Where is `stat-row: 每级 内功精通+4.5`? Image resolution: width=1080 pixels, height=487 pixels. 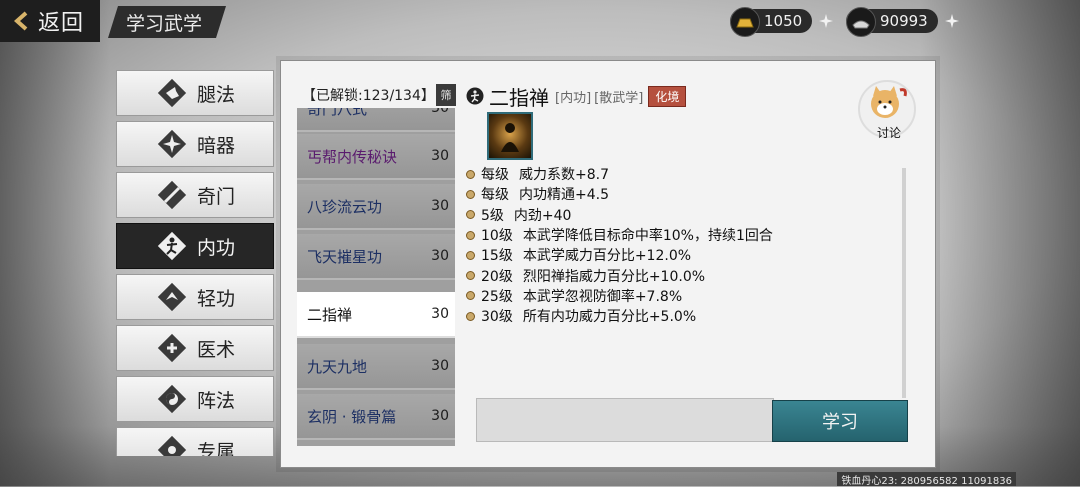
stat-row: 每级 内功精通+4.5 is located at coordinates (681, 194).